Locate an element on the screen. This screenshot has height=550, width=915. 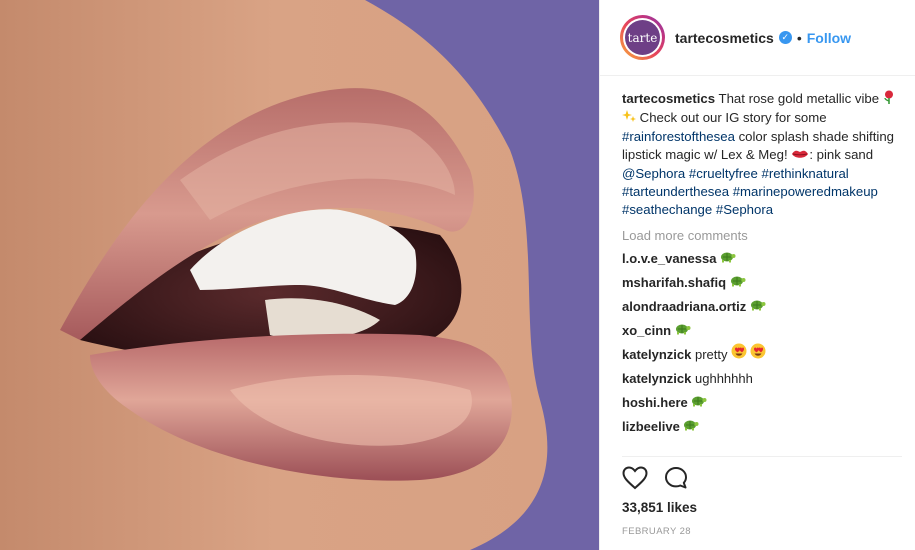
hashtag-link: #Sephora is located at coordinates (744, 209).